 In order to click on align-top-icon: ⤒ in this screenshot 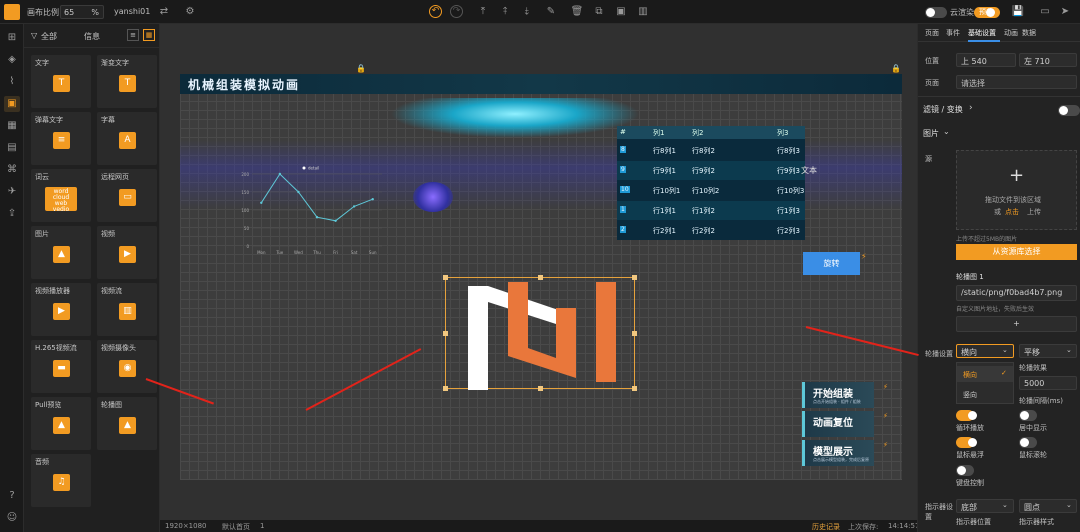, I will do `click(483, 12)`.